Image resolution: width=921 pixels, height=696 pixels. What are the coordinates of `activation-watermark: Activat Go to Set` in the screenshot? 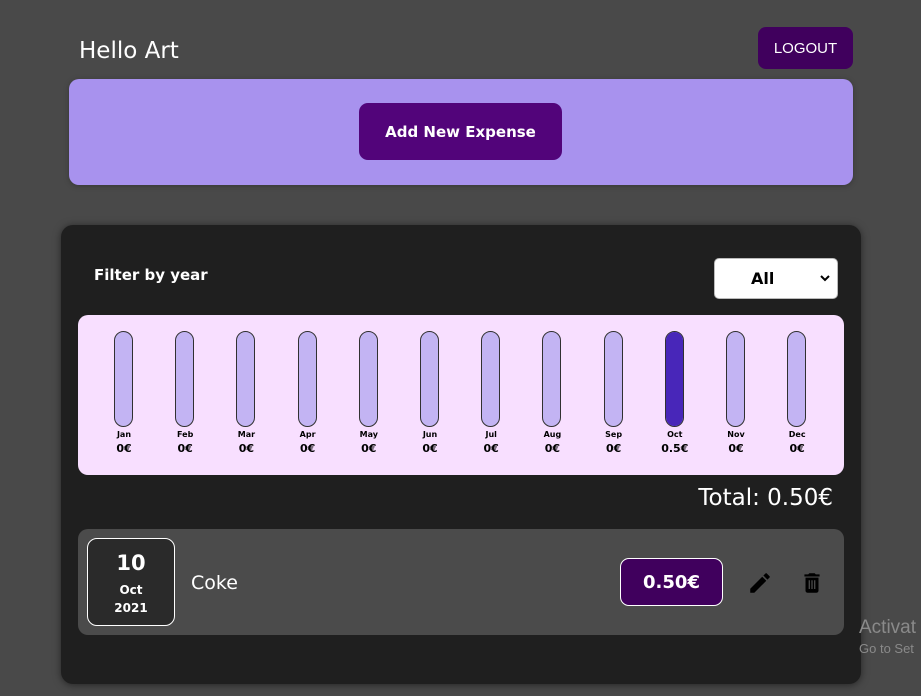 It's located at (887, 636).